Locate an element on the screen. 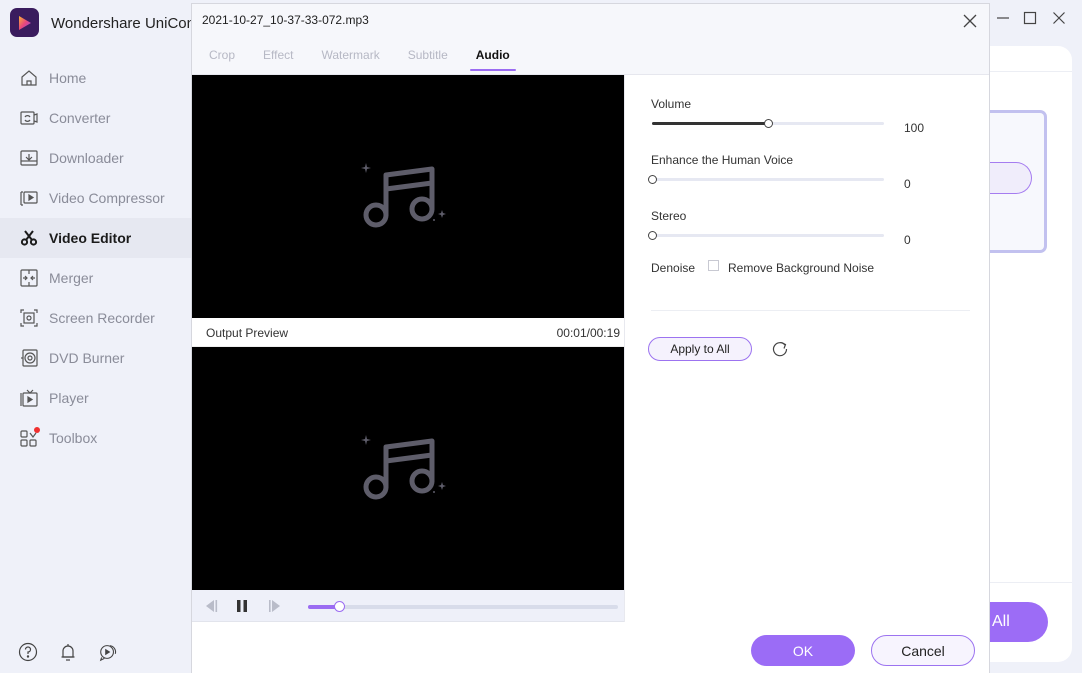 This screenshot has height=673, width=1082. refresh-icon is located at coordinates (780, 349).